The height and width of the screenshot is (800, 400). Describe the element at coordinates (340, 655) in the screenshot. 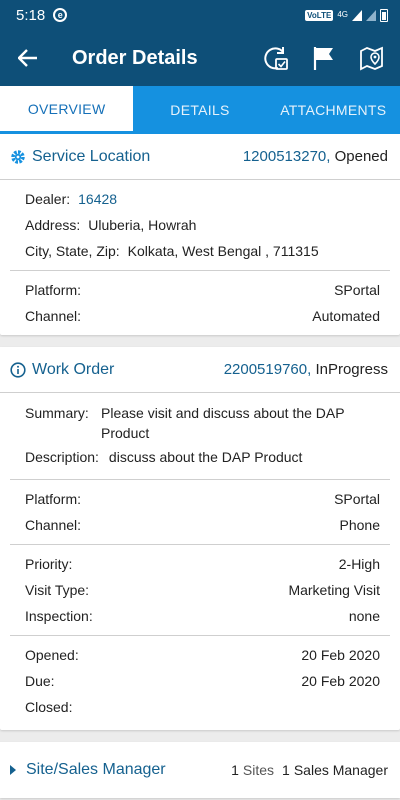

I see `opened-value: 20 Feb 2020` at that location.